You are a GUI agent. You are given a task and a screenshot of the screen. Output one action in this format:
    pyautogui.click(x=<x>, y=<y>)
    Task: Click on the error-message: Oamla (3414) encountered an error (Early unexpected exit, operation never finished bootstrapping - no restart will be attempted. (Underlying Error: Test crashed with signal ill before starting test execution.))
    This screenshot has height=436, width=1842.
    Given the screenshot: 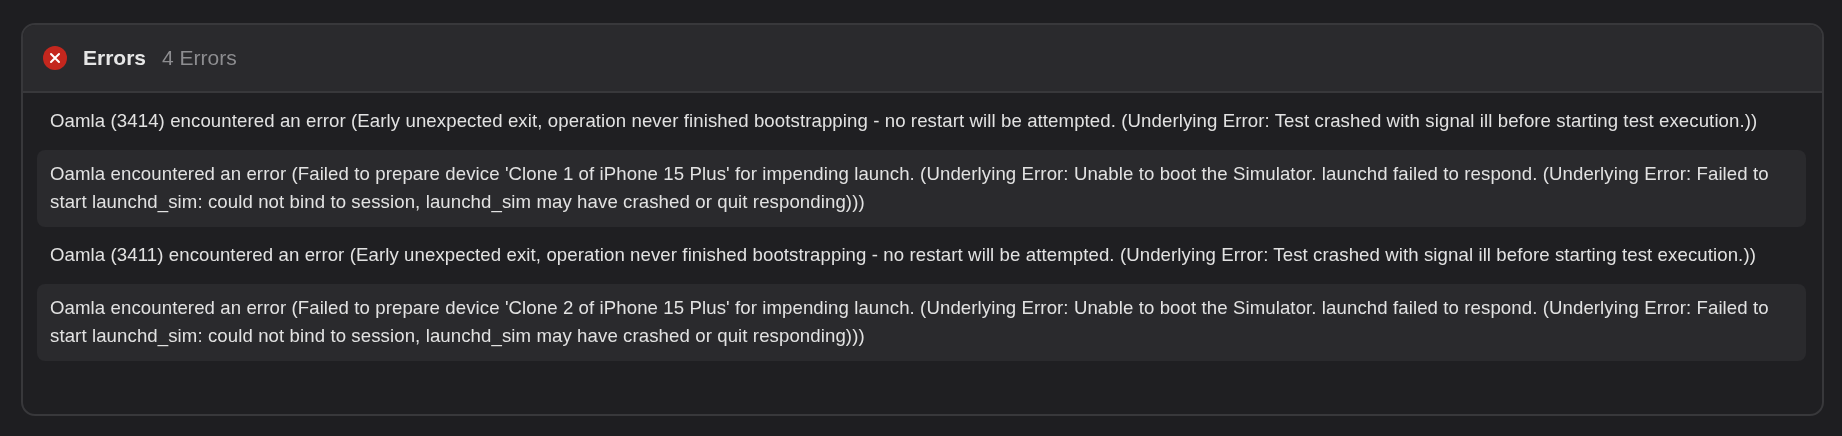 What is the action you would take?
    pyautogui.click(x=921, y=121)
    